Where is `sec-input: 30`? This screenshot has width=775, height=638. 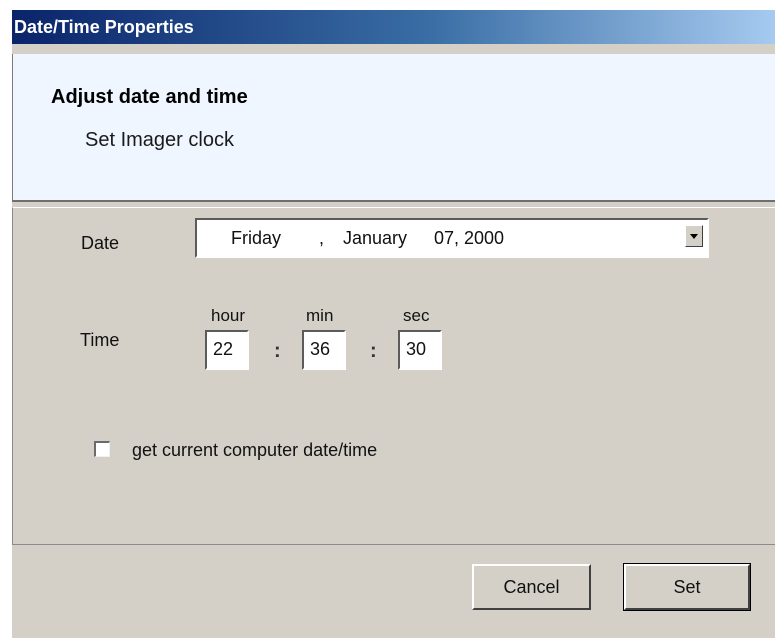 sec-input: 30 is located at coordinates (420, 350).